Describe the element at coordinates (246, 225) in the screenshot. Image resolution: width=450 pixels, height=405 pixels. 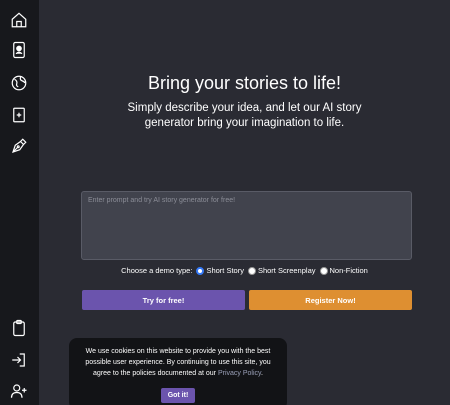
I see `prompt-input` at that location.